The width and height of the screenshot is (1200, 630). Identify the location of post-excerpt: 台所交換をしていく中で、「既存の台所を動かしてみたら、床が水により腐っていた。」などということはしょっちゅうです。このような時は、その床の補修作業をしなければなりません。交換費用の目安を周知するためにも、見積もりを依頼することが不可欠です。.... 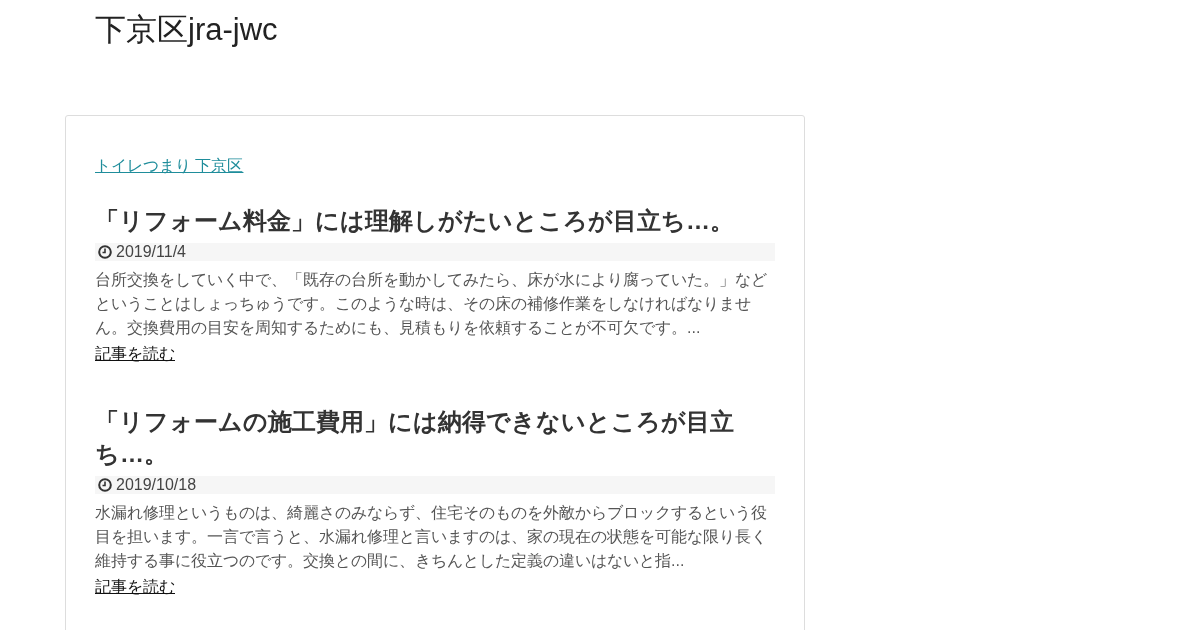
(431, 304).